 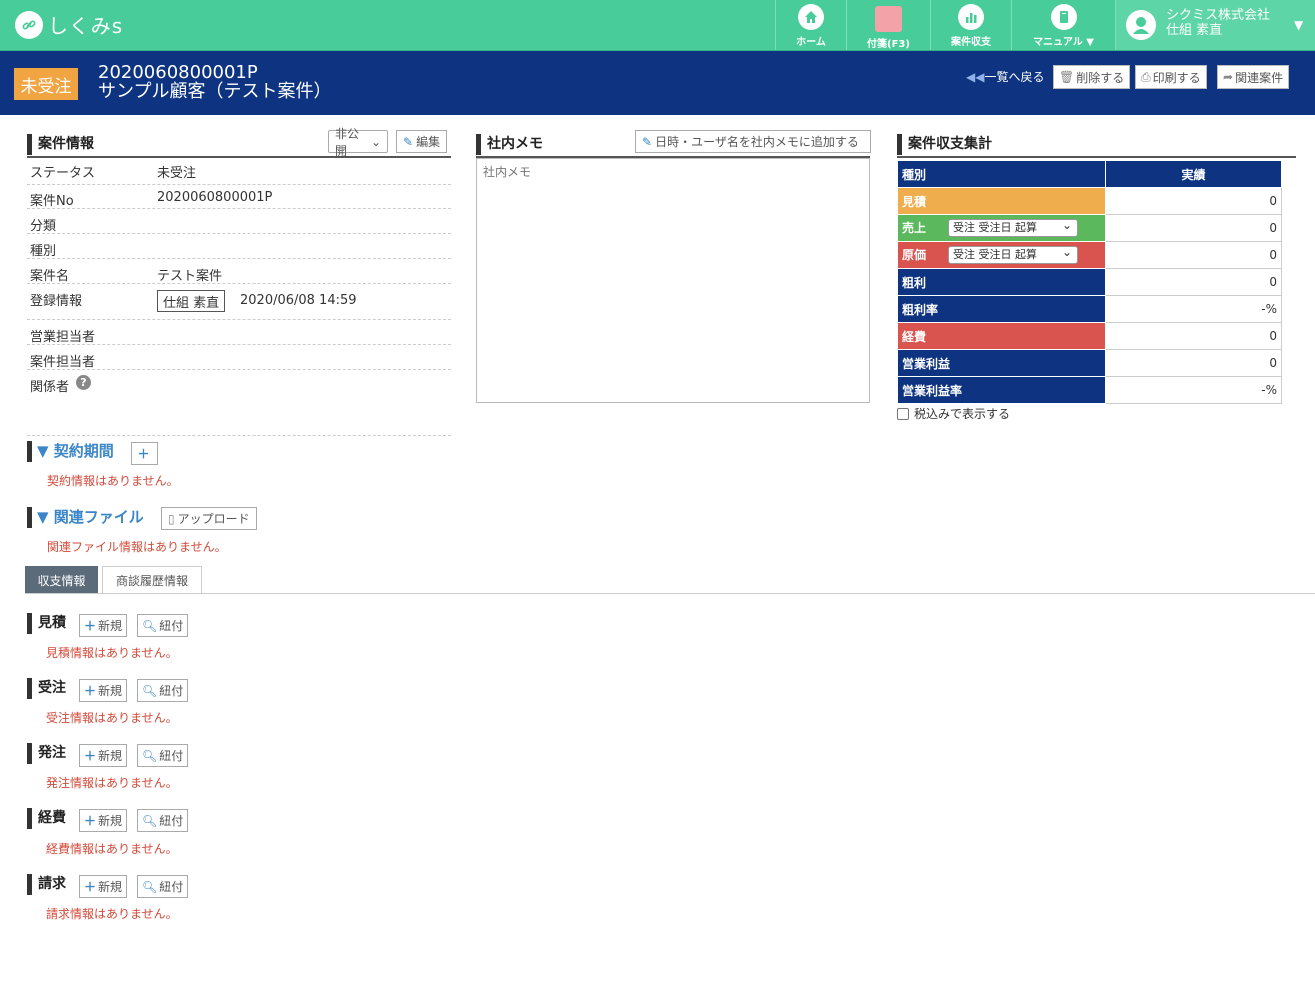 I want to click on row-label: 営業利益率, so click(x=1001, y=390).